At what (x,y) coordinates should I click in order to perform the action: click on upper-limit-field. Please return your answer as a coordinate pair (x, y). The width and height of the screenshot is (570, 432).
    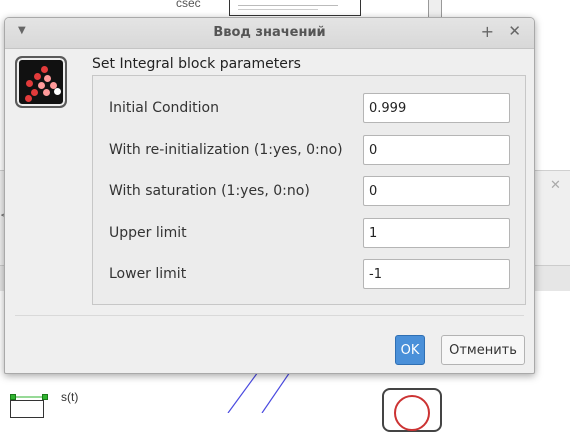
    Looking at the image, I should click on (436, 233).